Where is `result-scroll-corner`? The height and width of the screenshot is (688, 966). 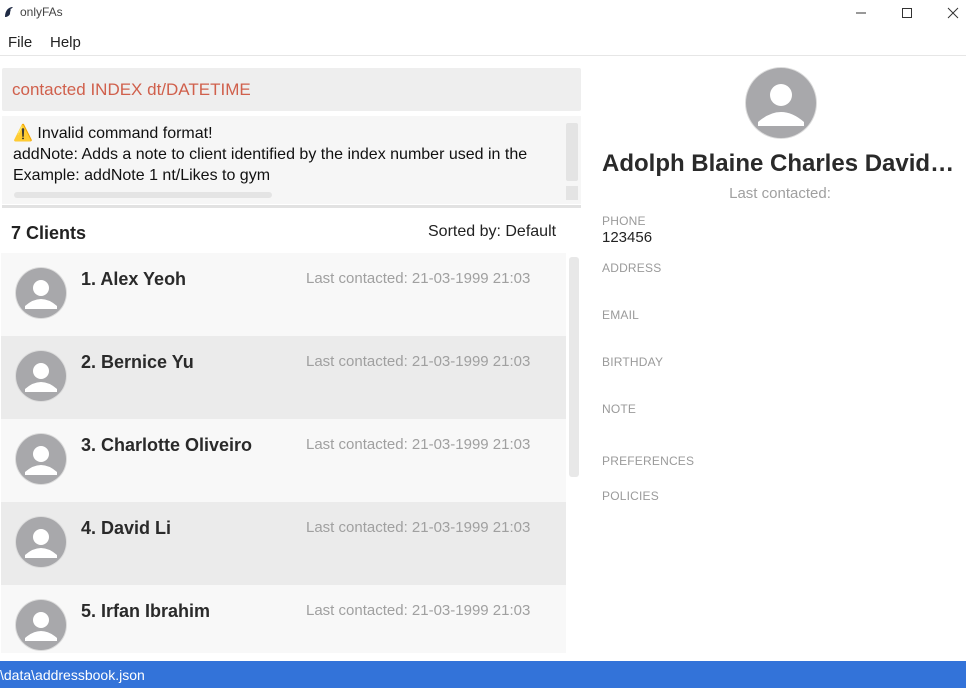 result-scroll-corner is located at coordinates (572, 193).